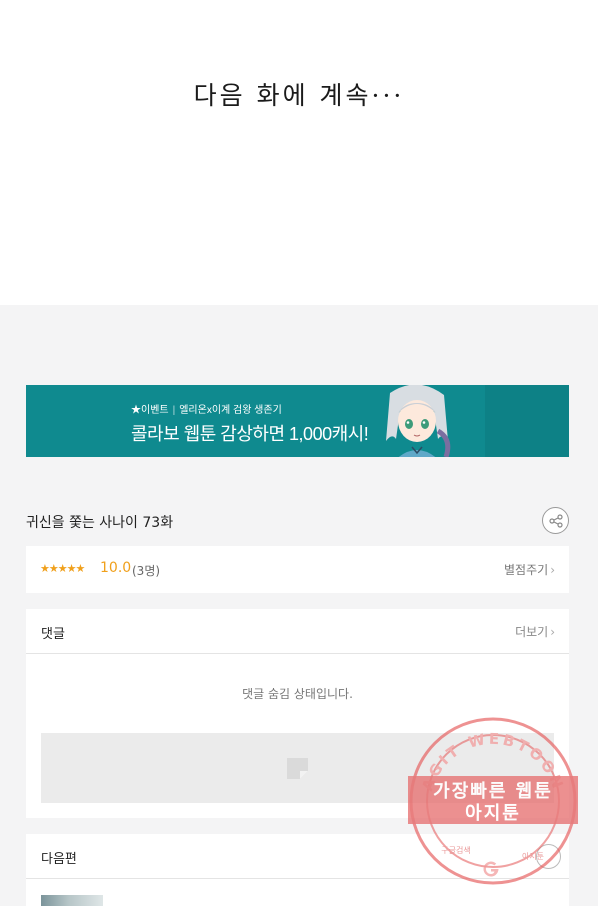  I want to click on to-be-continued-text: 다음 화에 계속···, so click(299, 95).